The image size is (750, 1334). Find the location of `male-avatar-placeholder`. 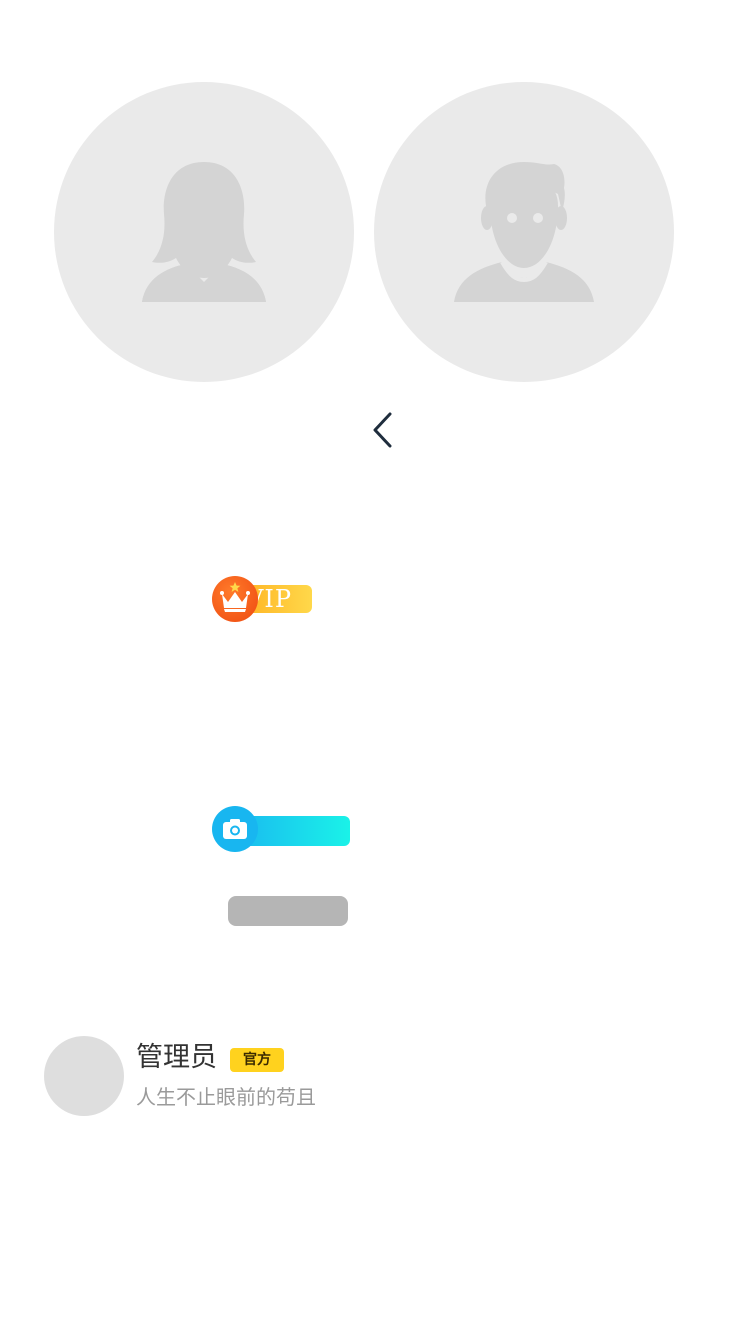

male-avatar-placeholder is located at coordinates (524, 232).